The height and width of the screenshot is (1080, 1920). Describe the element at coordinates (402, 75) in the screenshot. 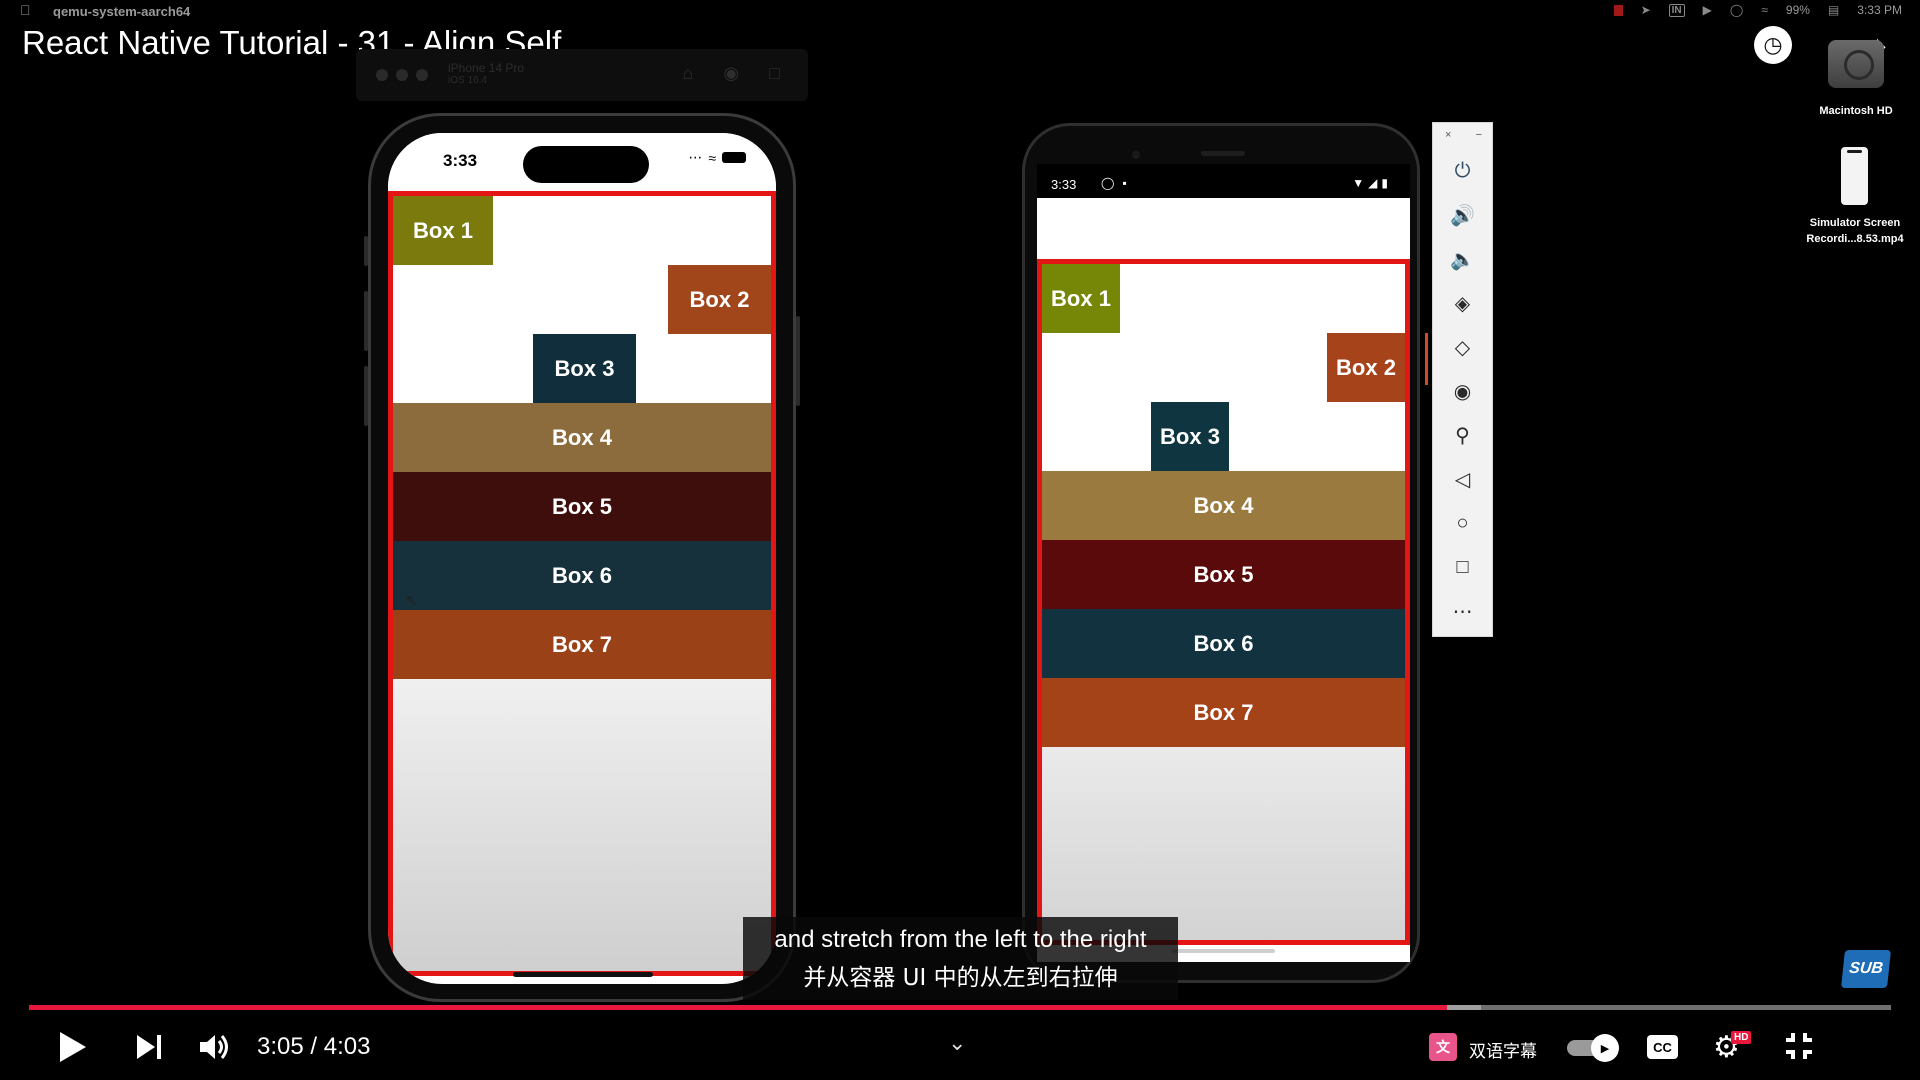

I see `window-controls` at that location.